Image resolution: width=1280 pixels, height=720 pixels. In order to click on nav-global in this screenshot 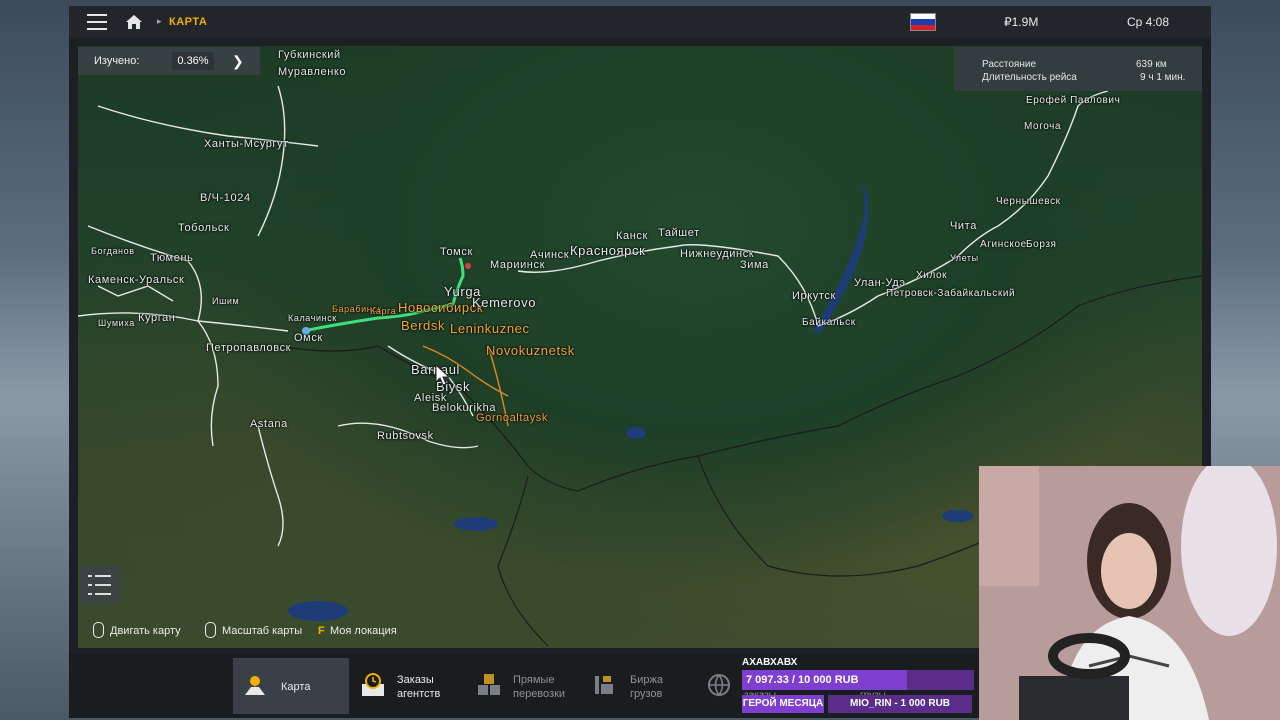, I will do `click(721, 686)`.